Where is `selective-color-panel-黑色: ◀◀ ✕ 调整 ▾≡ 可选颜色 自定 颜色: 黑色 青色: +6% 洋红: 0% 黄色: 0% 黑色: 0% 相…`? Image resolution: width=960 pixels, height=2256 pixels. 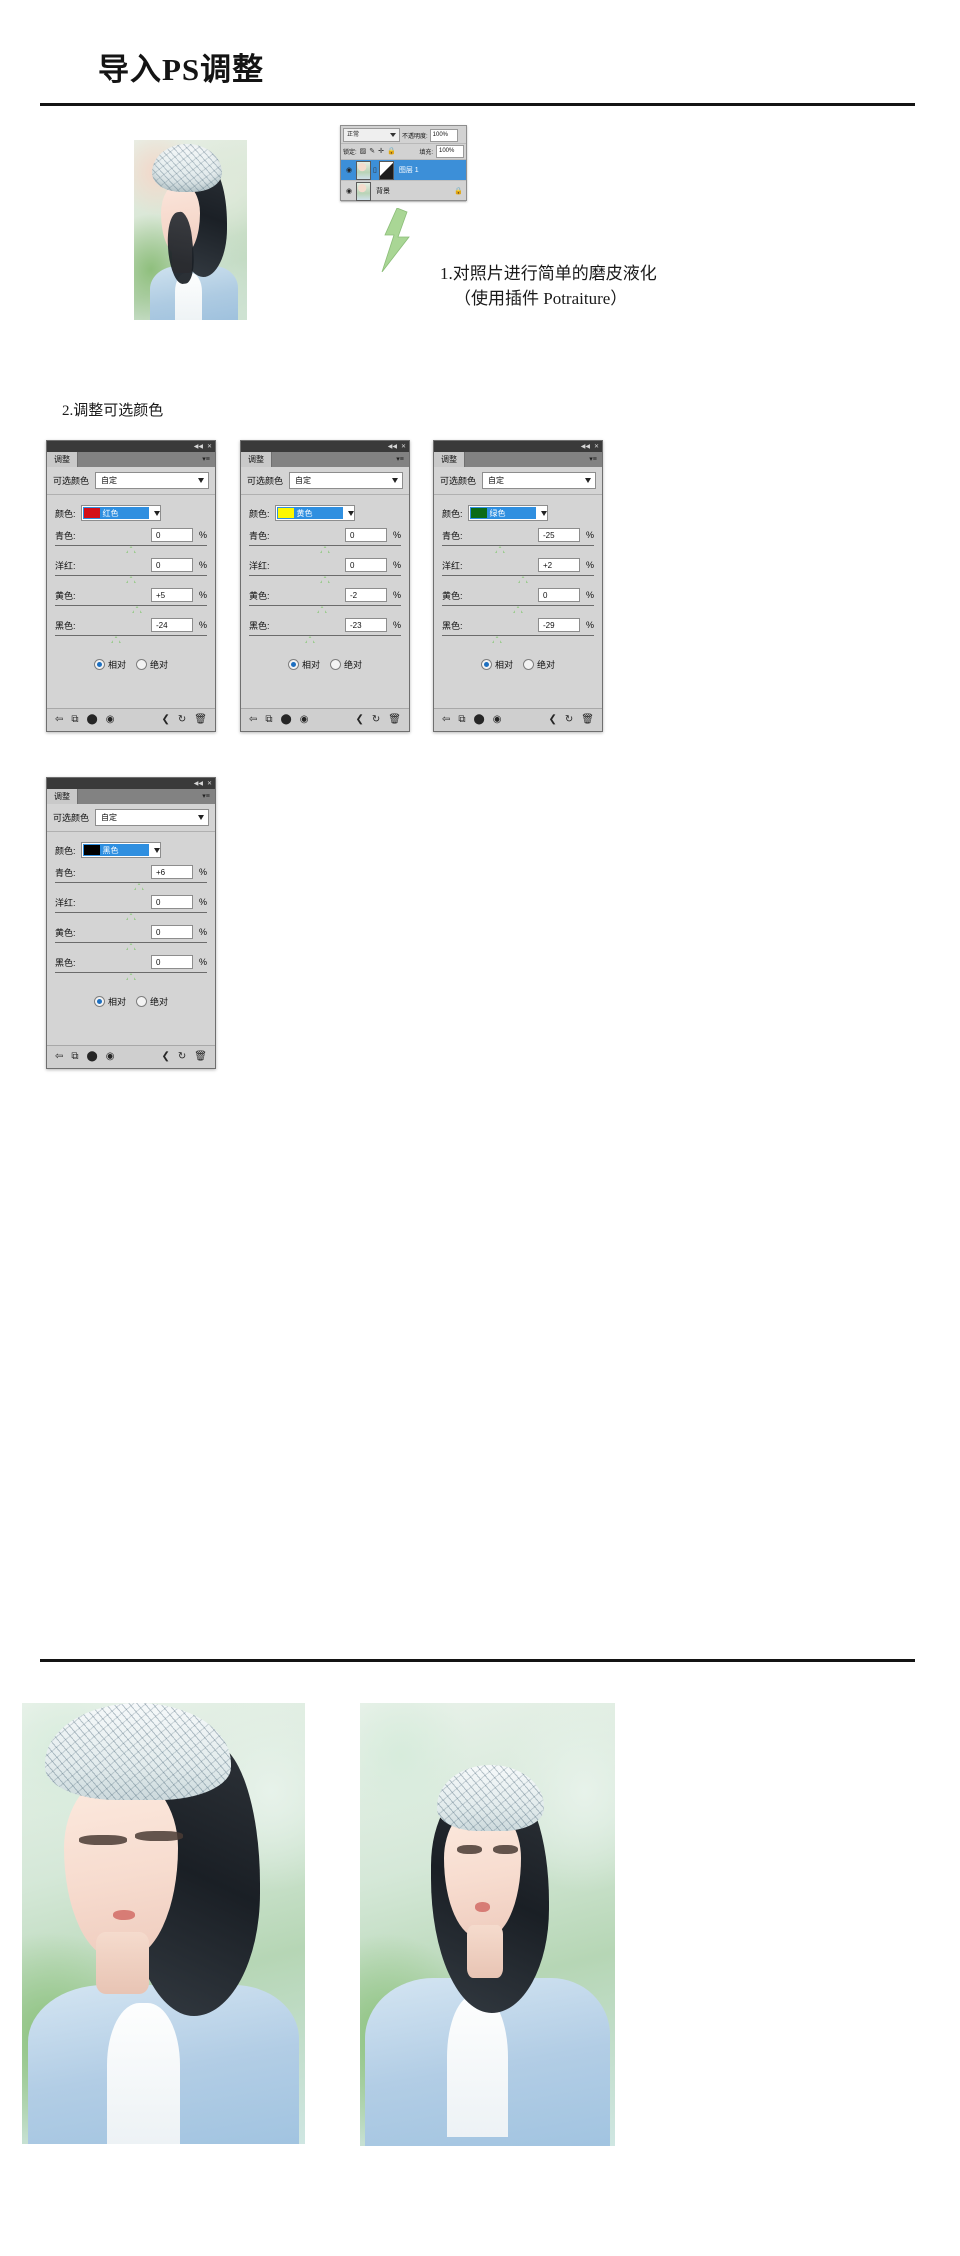 selective-color-panel-黑色: ◀◀ ✕ 调整 ▾≡ 可选颜色 自定 颜色: 黑色 青色: +6% 洋红: 0% 黄色: 0% 黑色: 0% 相… is located at coordinates (131, 923).